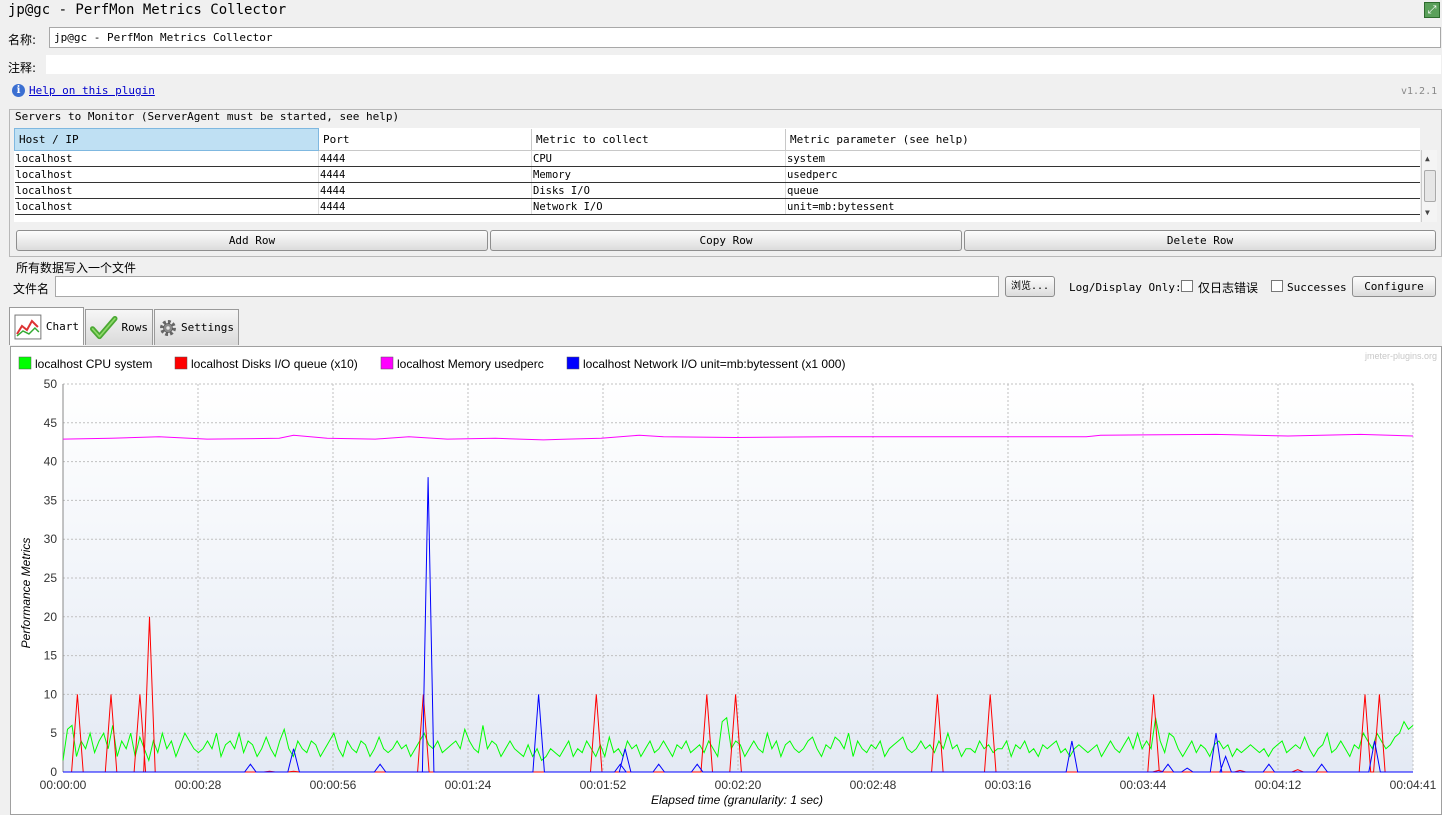 The height and width of the screenshot is (815, 1442). Describe the element at coordinates (135, 327) in the screenshot. I see `tab-rows-label: Rows` at that location.